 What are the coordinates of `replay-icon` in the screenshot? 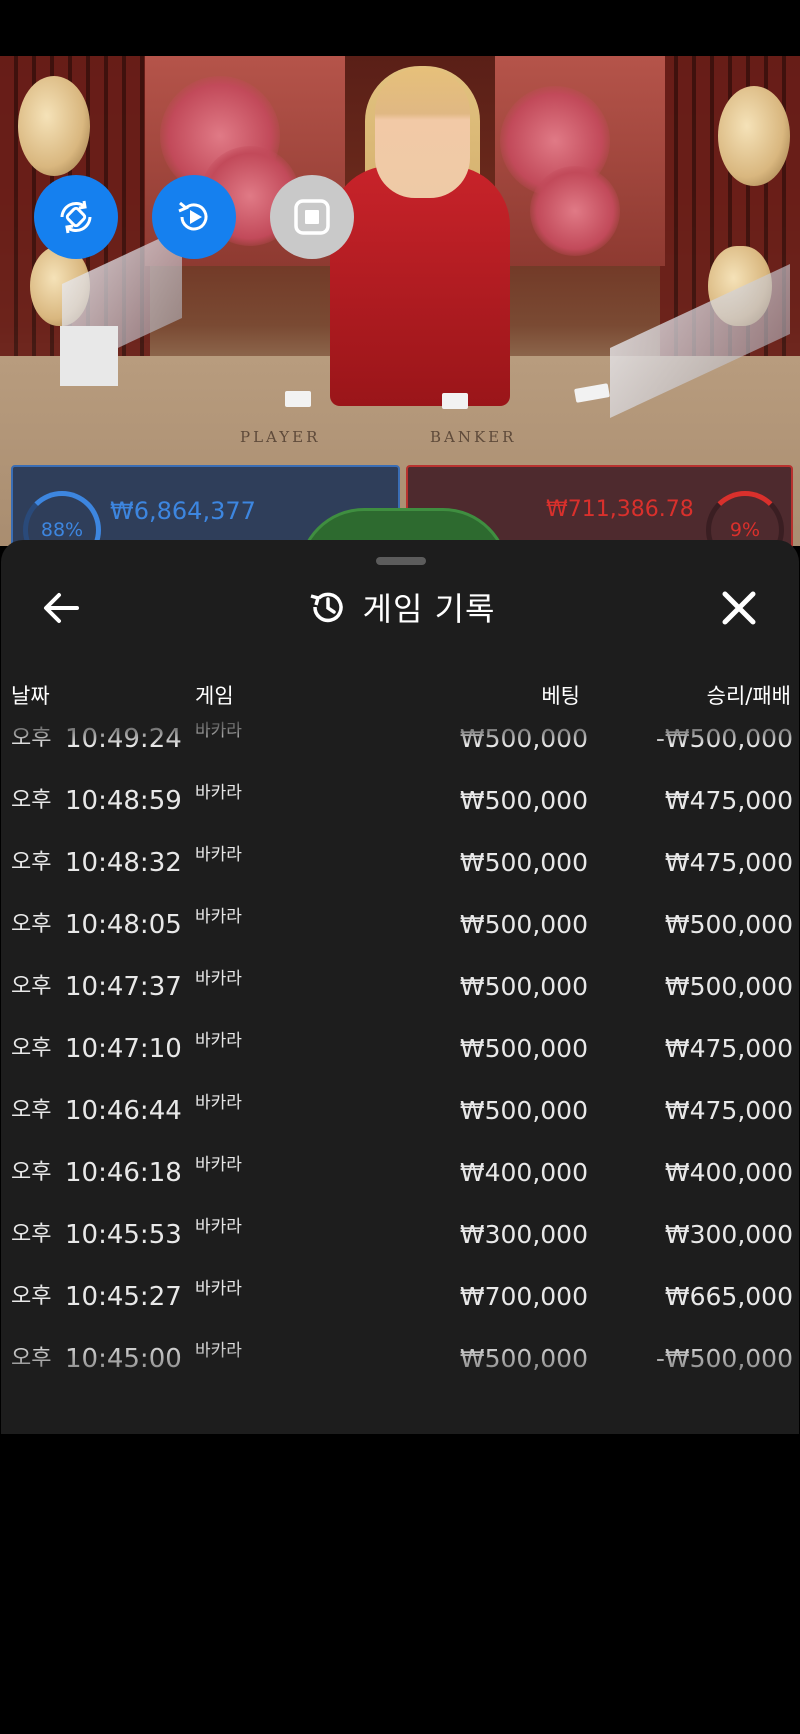 It's located at (193, 216).